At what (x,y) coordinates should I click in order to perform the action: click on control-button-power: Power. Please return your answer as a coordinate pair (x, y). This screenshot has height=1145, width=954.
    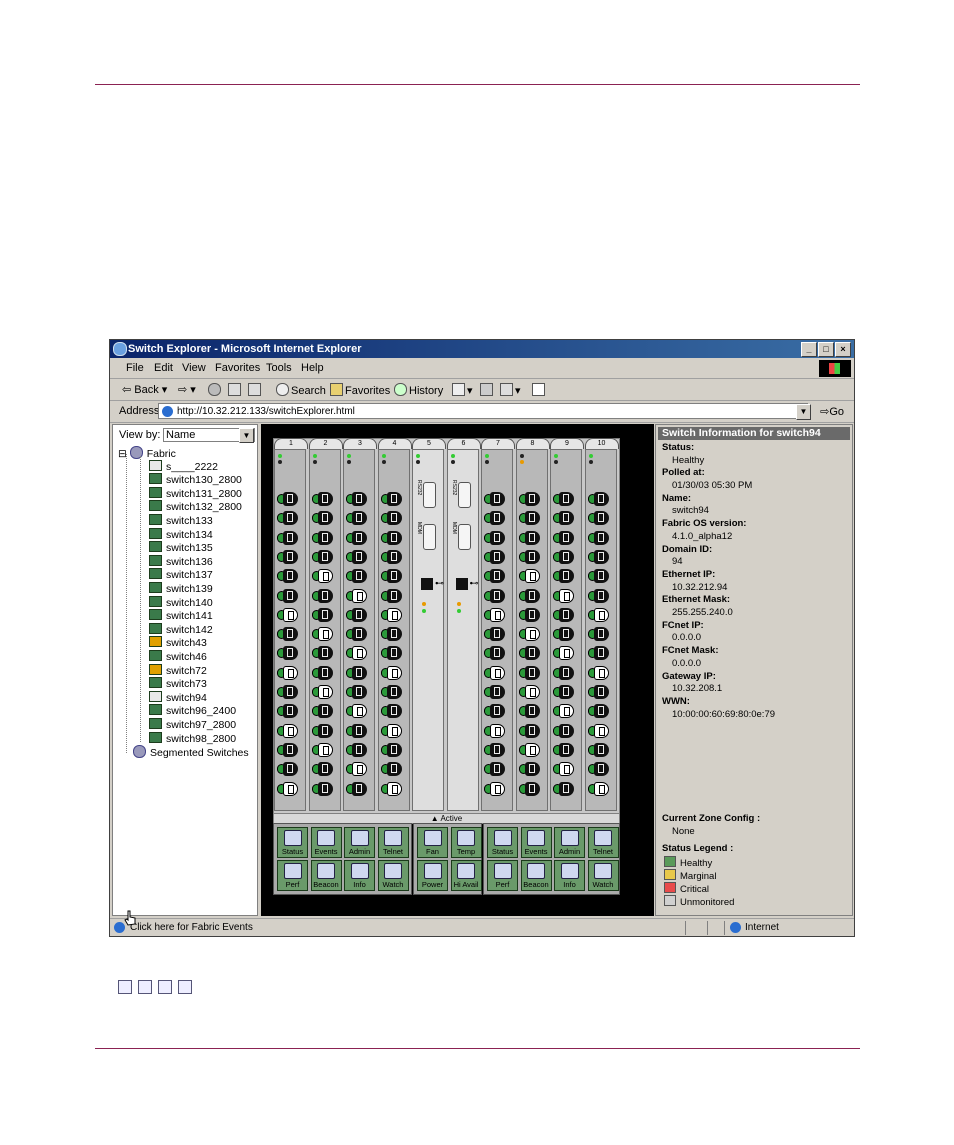
    Looking at the image, I should click on (432, 875).